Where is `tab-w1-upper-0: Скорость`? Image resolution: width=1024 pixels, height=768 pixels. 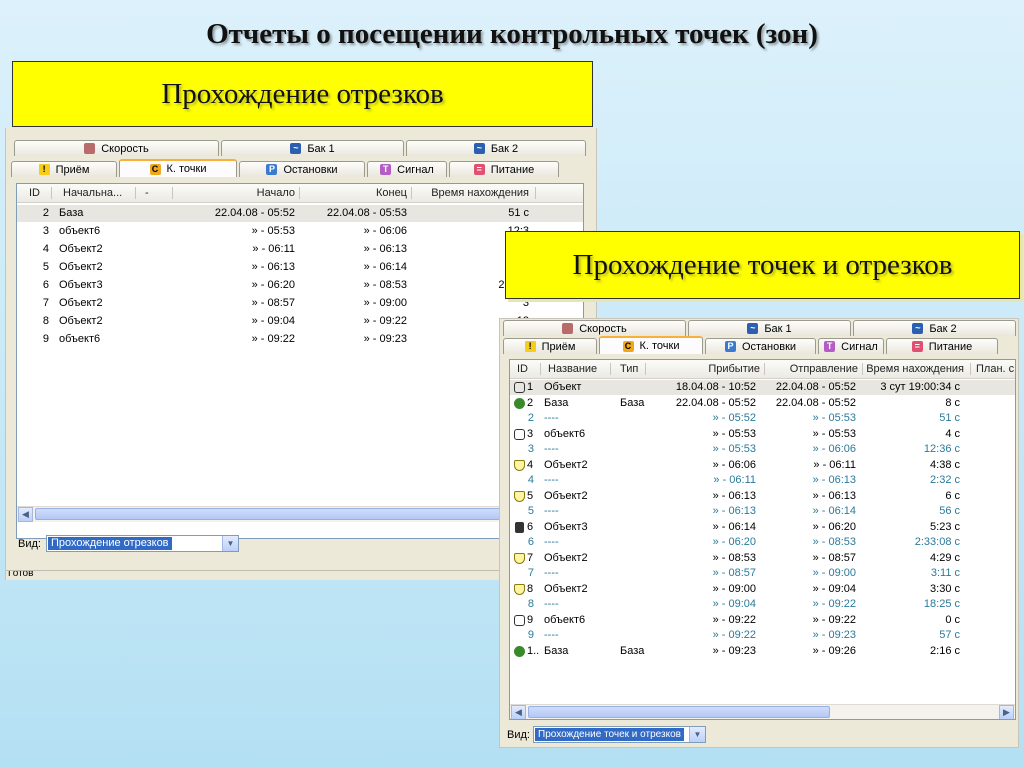
tab-w1-upper-0: Скорость is located at coordinates (116, 148).